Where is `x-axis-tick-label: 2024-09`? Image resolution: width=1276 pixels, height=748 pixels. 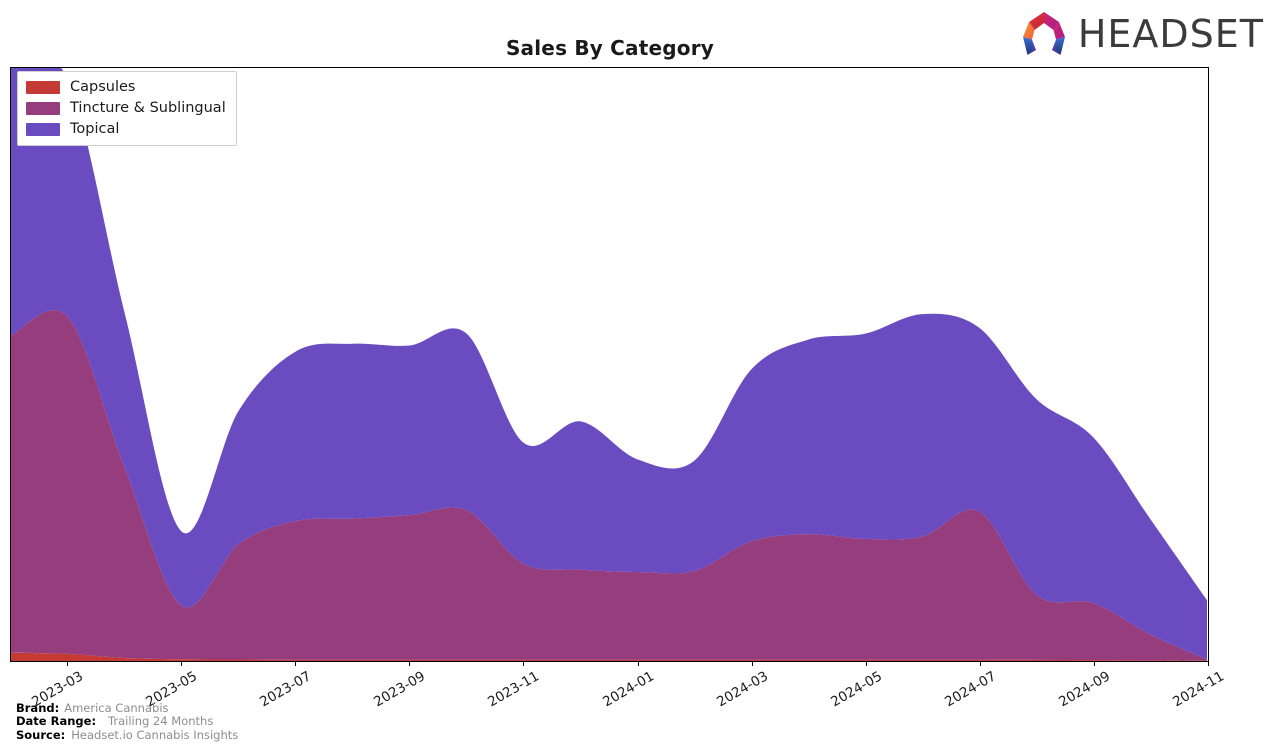 x-axis-tick-label: 2024-09 is located at coordinates (1084, 689).